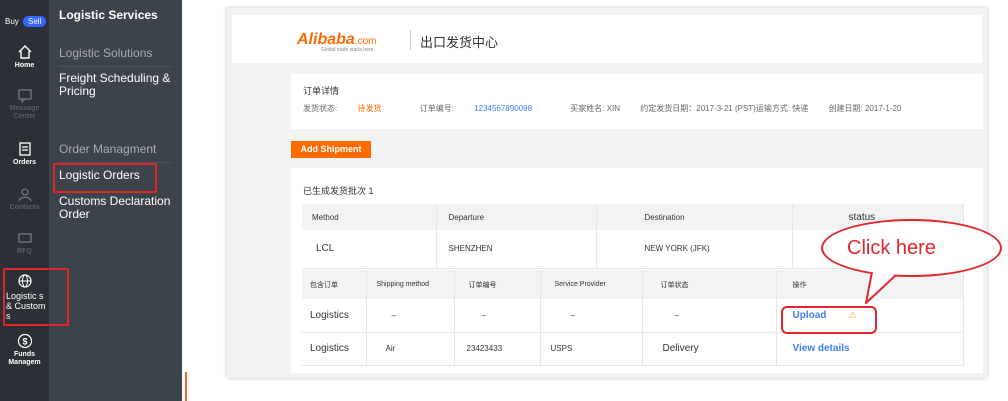 The height and width of the screenshot is (401, 1008). What do you see at coordinates (870, 349) in the screenshot?
I see `table-cell: View details` at bounding box center [870, 349].